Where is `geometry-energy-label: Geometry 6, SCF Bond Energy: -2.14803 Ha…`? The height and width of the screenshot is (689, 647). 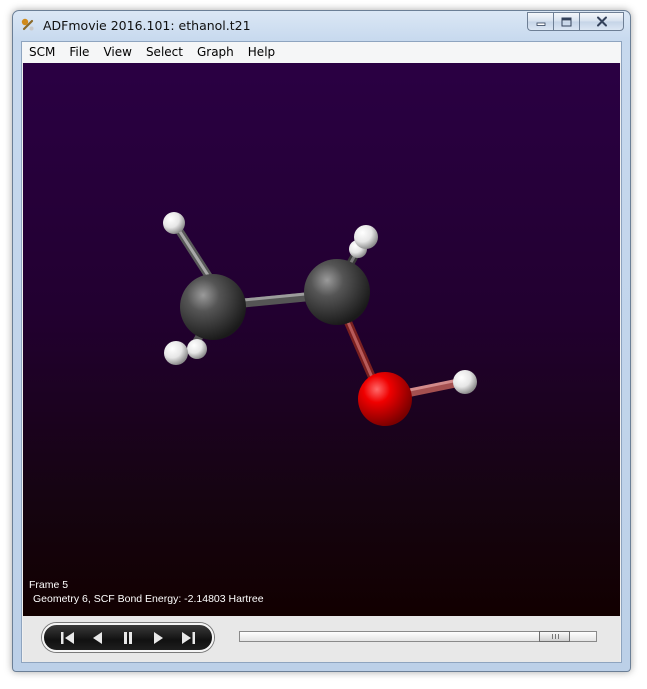
geometry-energy-label: Geometry 6, SCF Bond Energy: -2.14803 Ha… is located at coordinates (148, 599).